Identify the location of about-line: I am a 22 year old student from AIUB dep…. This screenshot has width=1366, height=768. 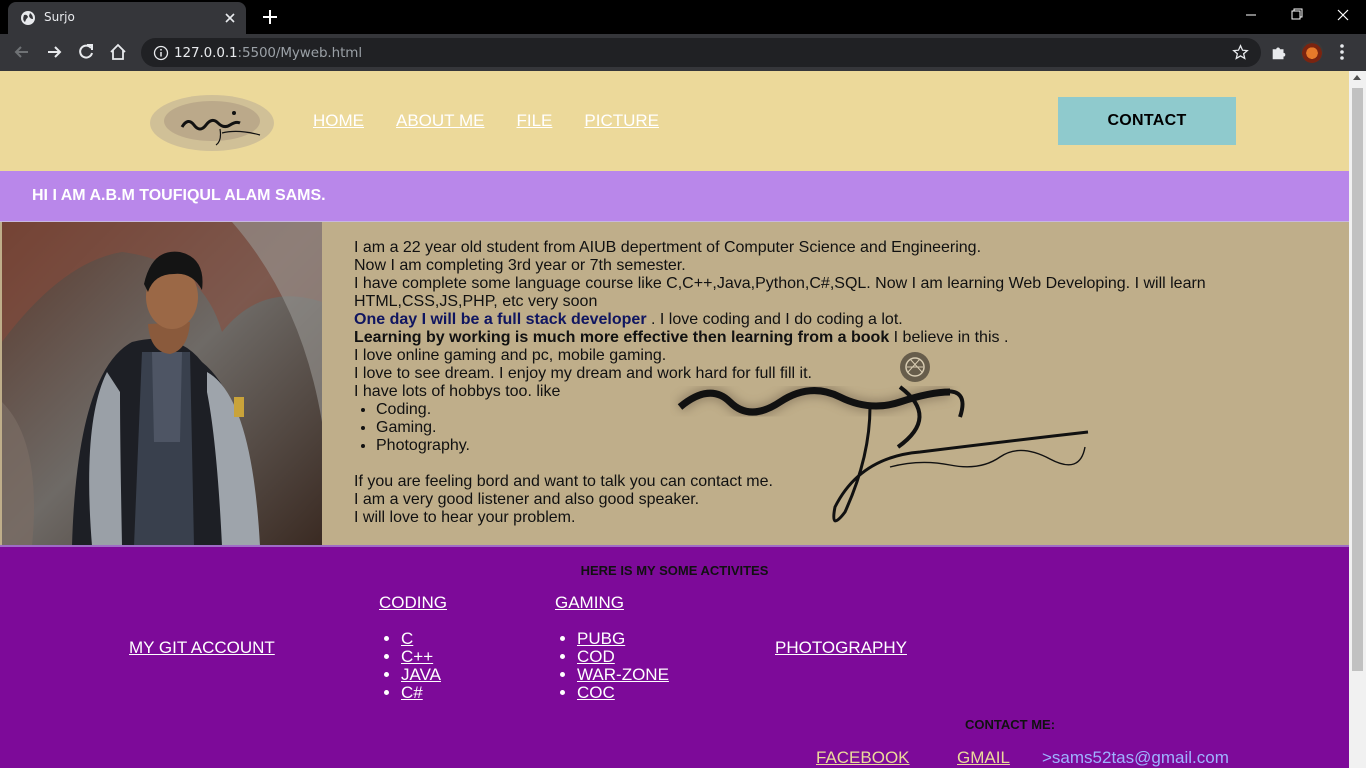
(668, 247).